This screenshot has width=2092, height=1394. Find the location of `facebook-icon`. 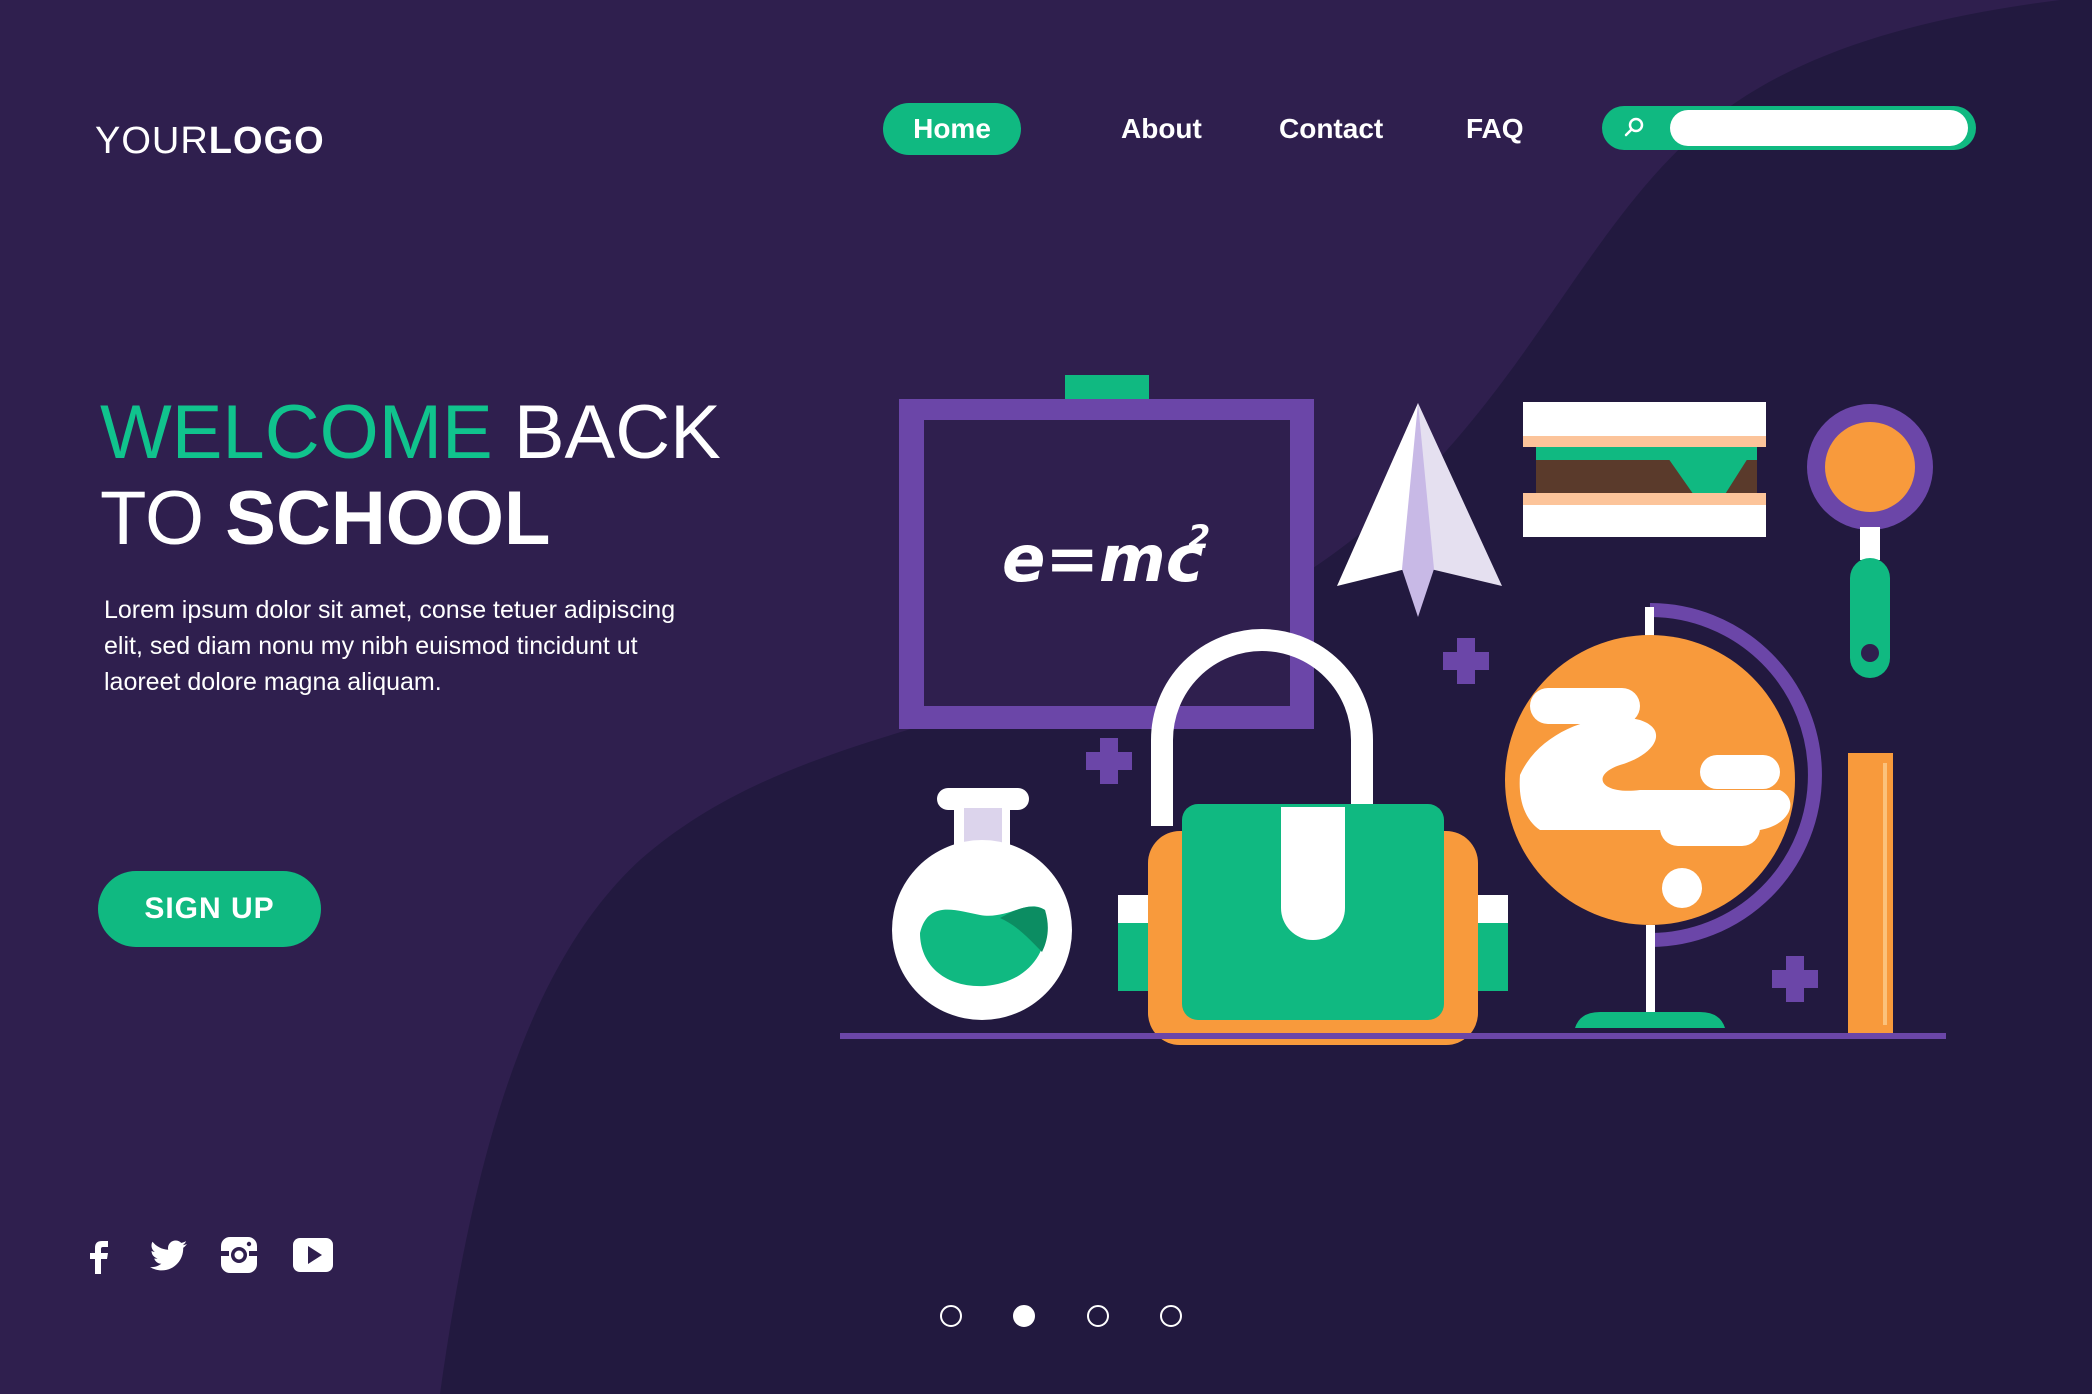

facebook-icon is located at coordinates (99, 1255).